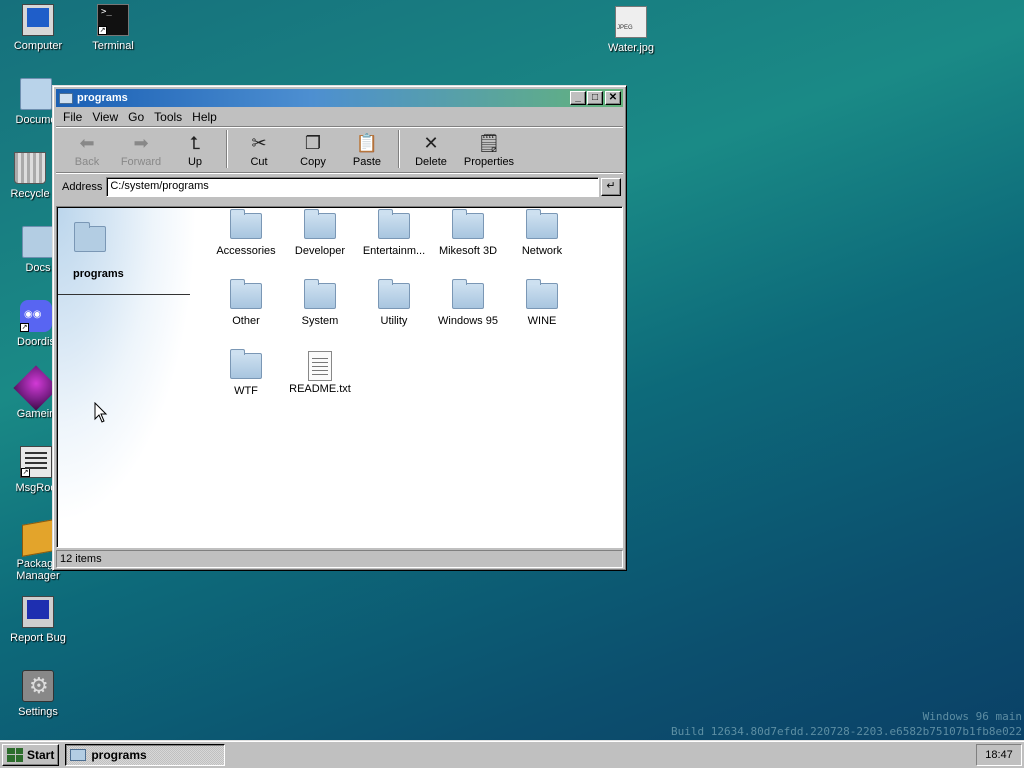 This screenshot has width=1024, height=768. I want to click on item-label: README.txt, so click(320, 389).